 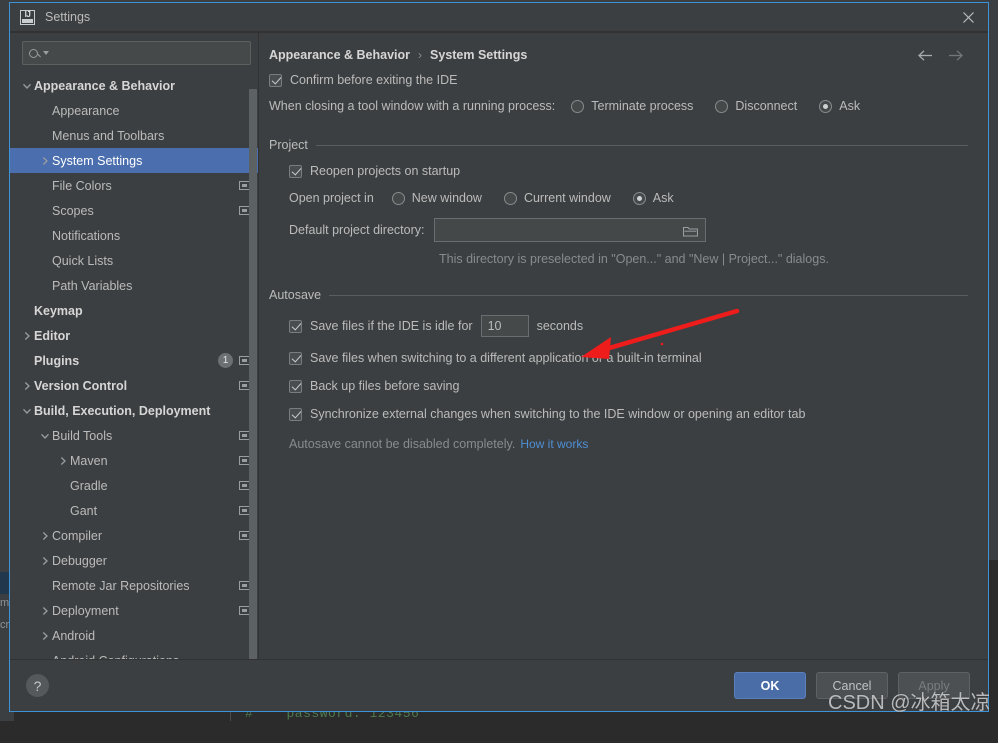 I want to click on folder-icon, so click(x=690, y=230).